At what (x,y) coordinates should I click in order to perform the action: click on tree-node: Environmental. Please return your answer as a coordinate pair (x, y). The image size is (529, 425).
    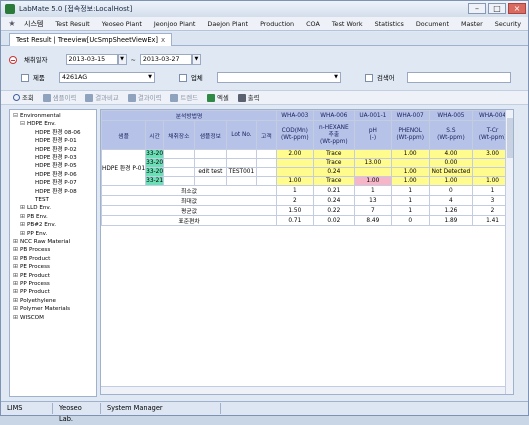
    Looking at the image, I should click on (37, 116).